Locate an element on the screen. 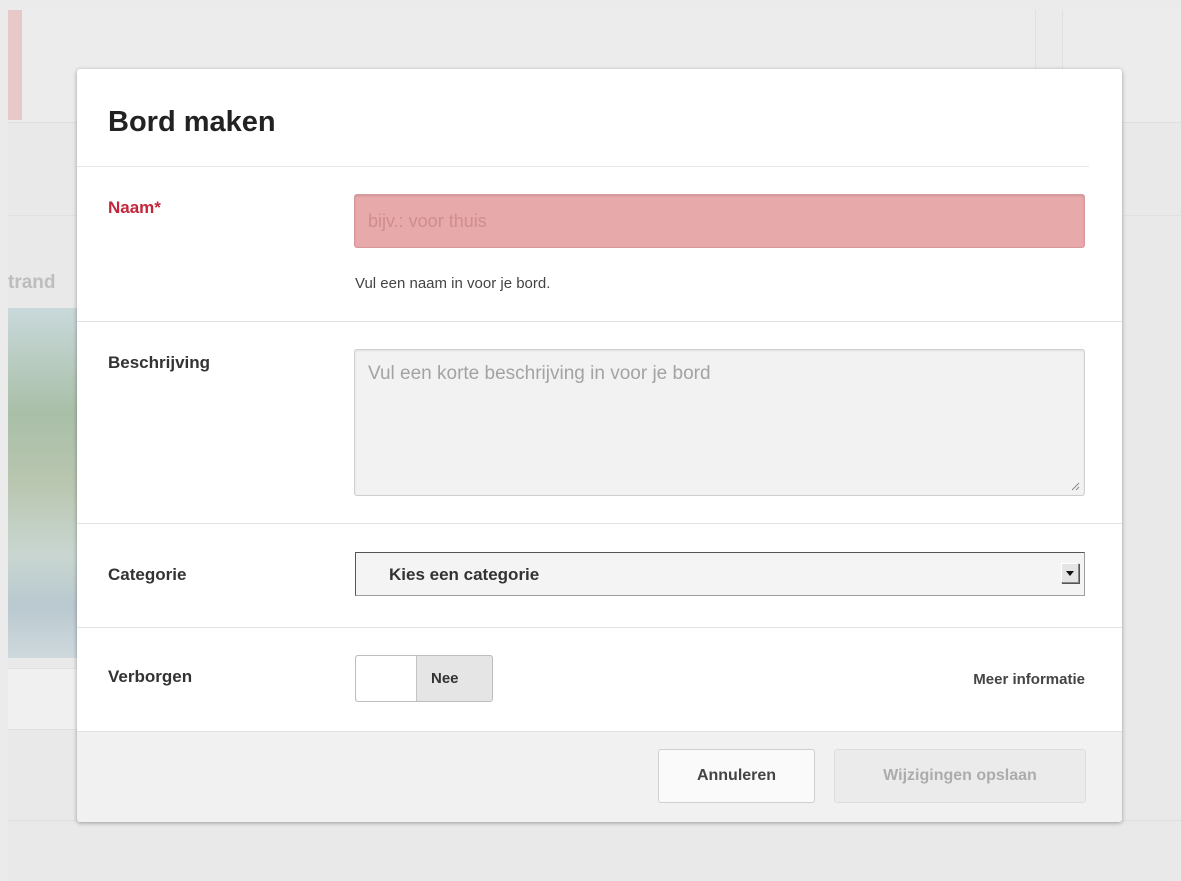  description-label: Beschrijving is located at coordinates (159, 362).